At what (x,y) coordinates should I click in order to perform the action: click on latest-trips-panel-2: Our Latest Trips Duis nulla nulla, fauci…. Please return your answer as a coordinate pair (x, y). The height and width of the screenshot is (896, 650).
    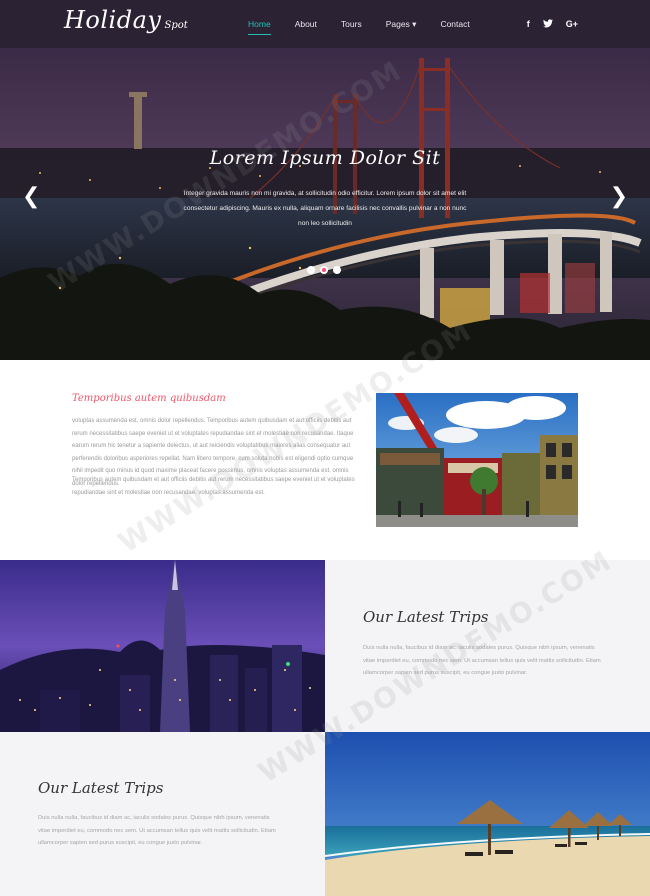
    Looking at the image, I should click on (162, 814).